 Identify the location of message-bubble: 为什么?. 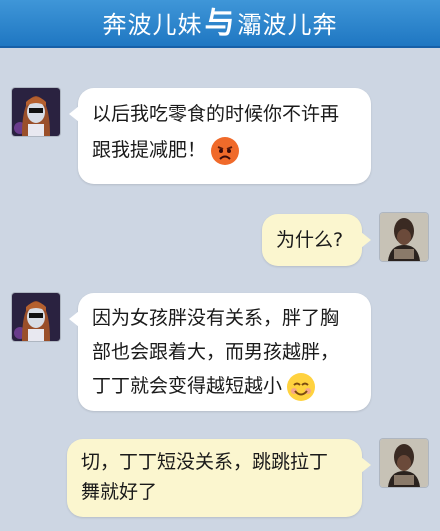
(316, 240).